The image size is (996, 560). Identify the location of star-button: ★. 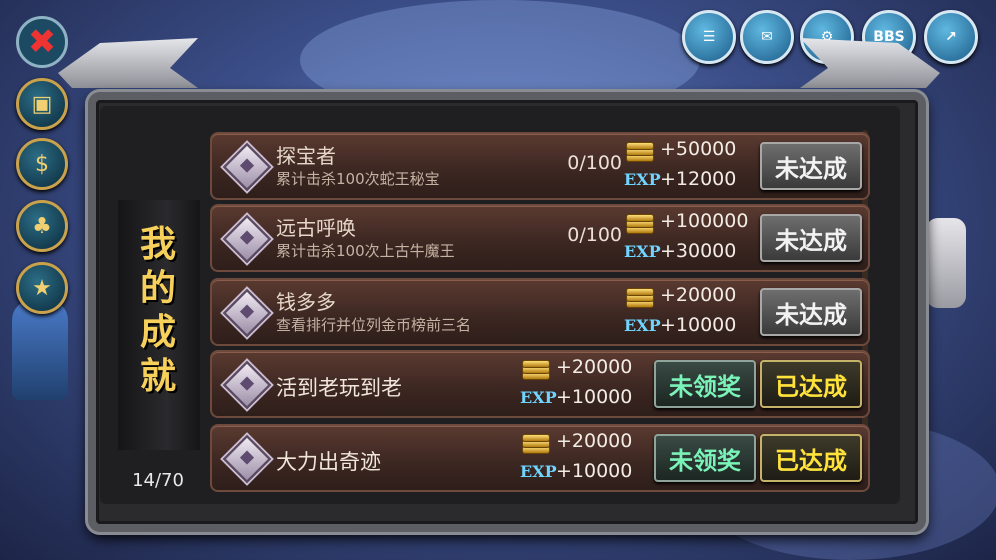
(42, 288).